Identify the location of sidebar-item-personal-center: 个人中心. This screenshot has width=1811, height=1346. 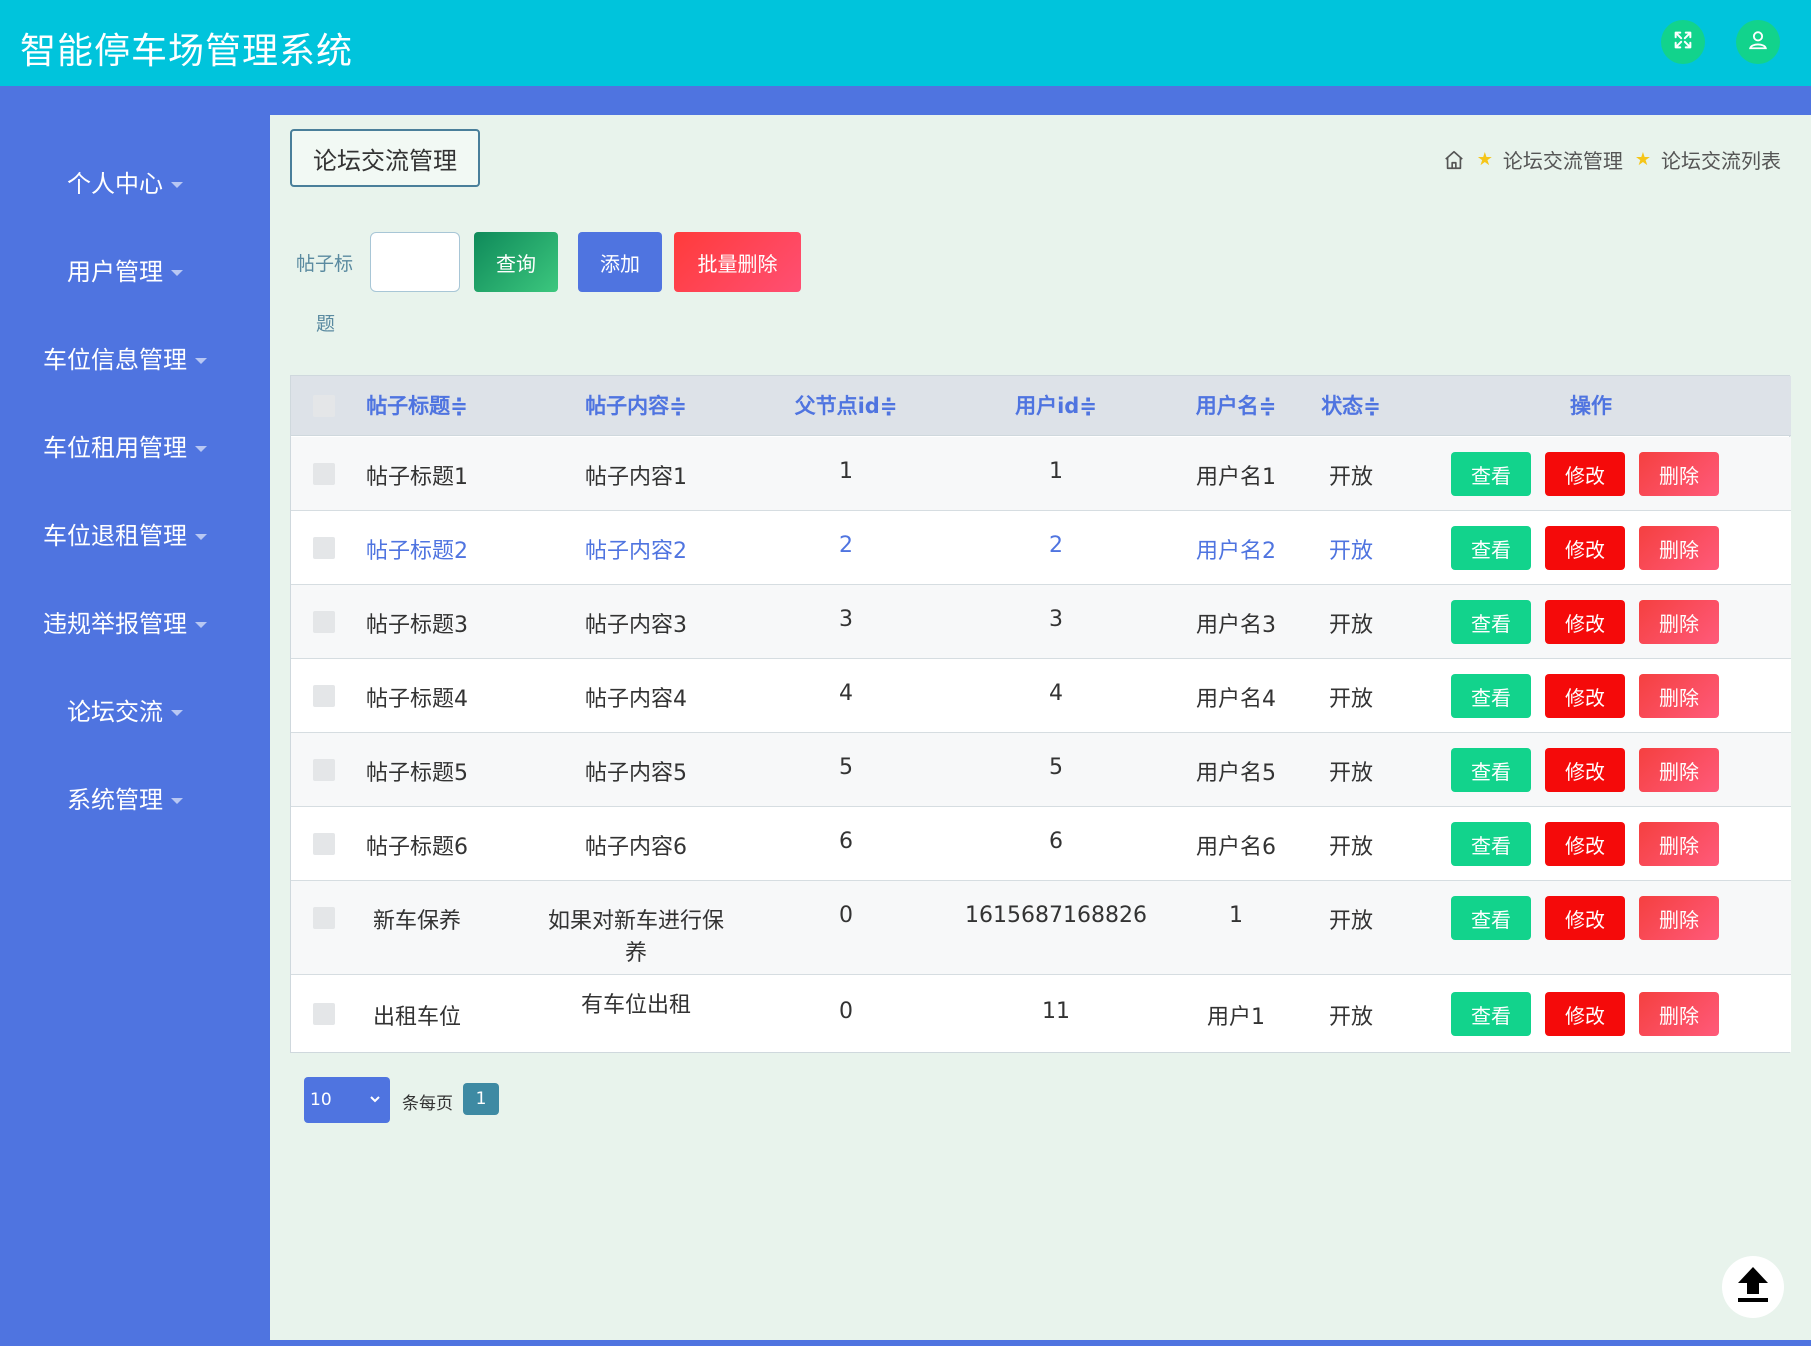
(125, 181).